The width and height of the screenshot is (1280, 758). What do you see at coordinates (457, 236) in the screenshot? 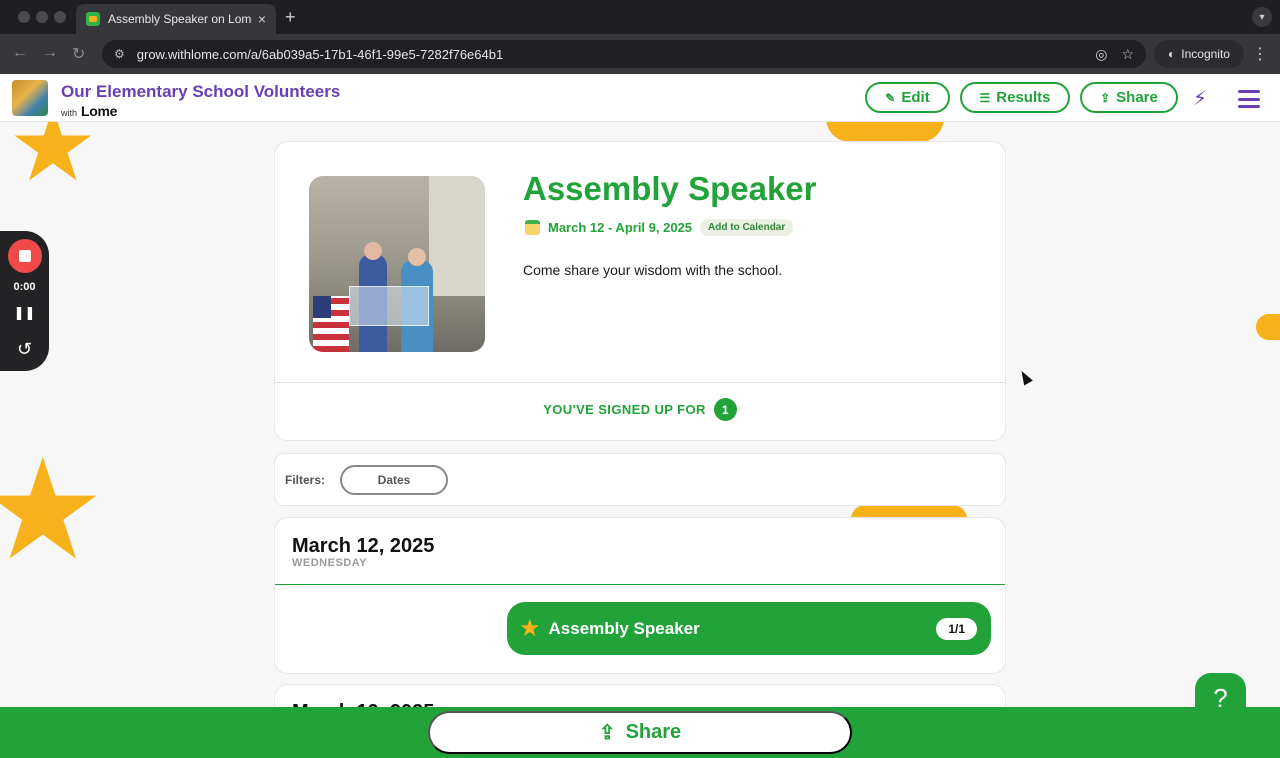
I see `photo-building` at bounding box center [457, 236].